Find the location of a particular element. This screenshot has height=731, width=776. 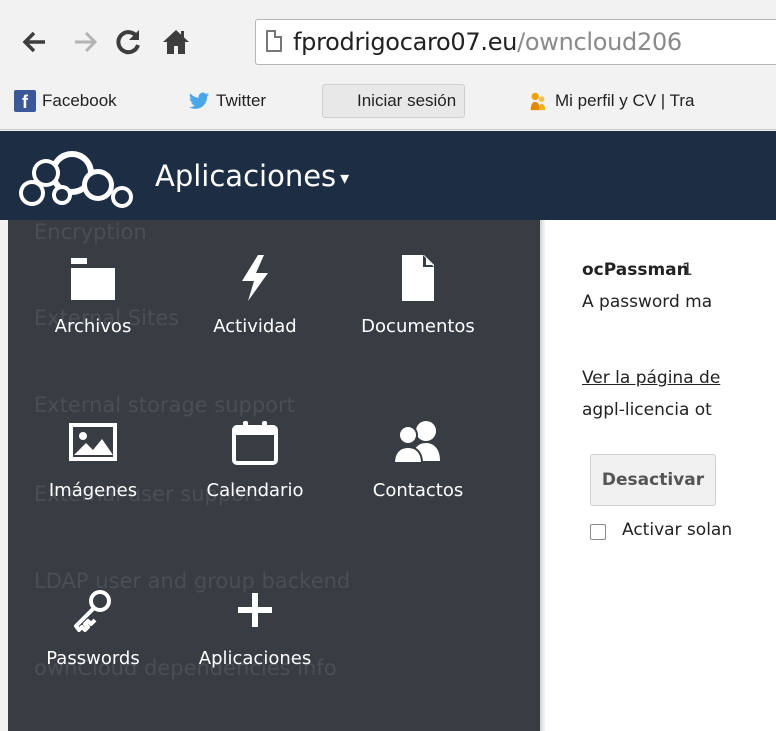

menu-item-calendario: Calendario is located at coordinates (255, 470).